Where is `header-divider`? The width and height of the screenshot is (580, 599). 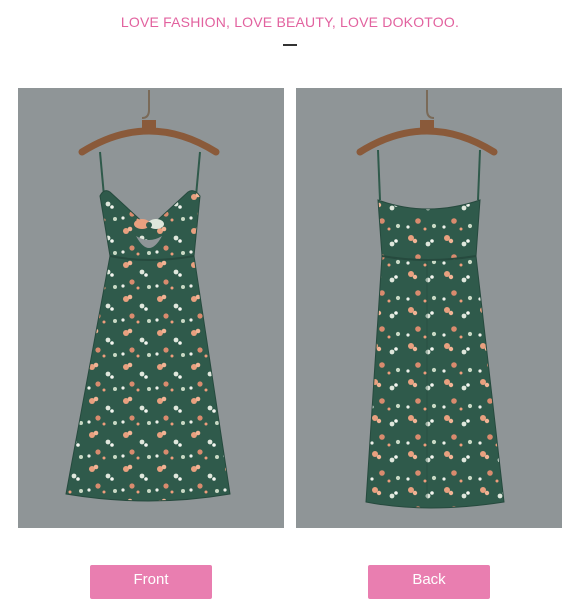 header-divider is located at coordinates (290, 45).